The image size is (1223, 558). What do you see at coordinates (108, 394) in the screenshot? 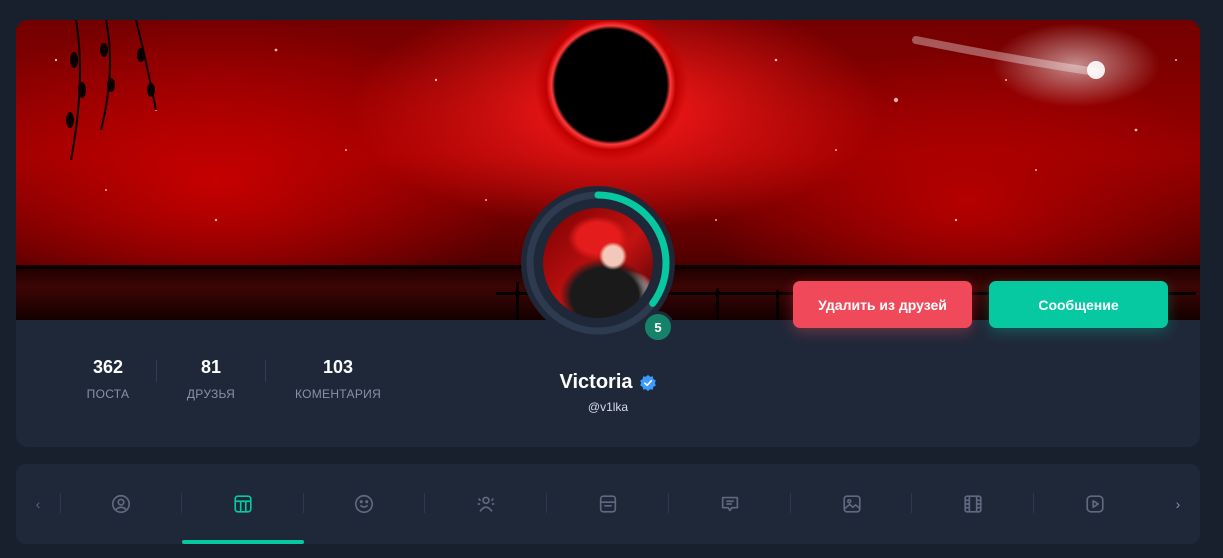
I see `stat-label: ПОСТА` at bounding box center [108, 394].